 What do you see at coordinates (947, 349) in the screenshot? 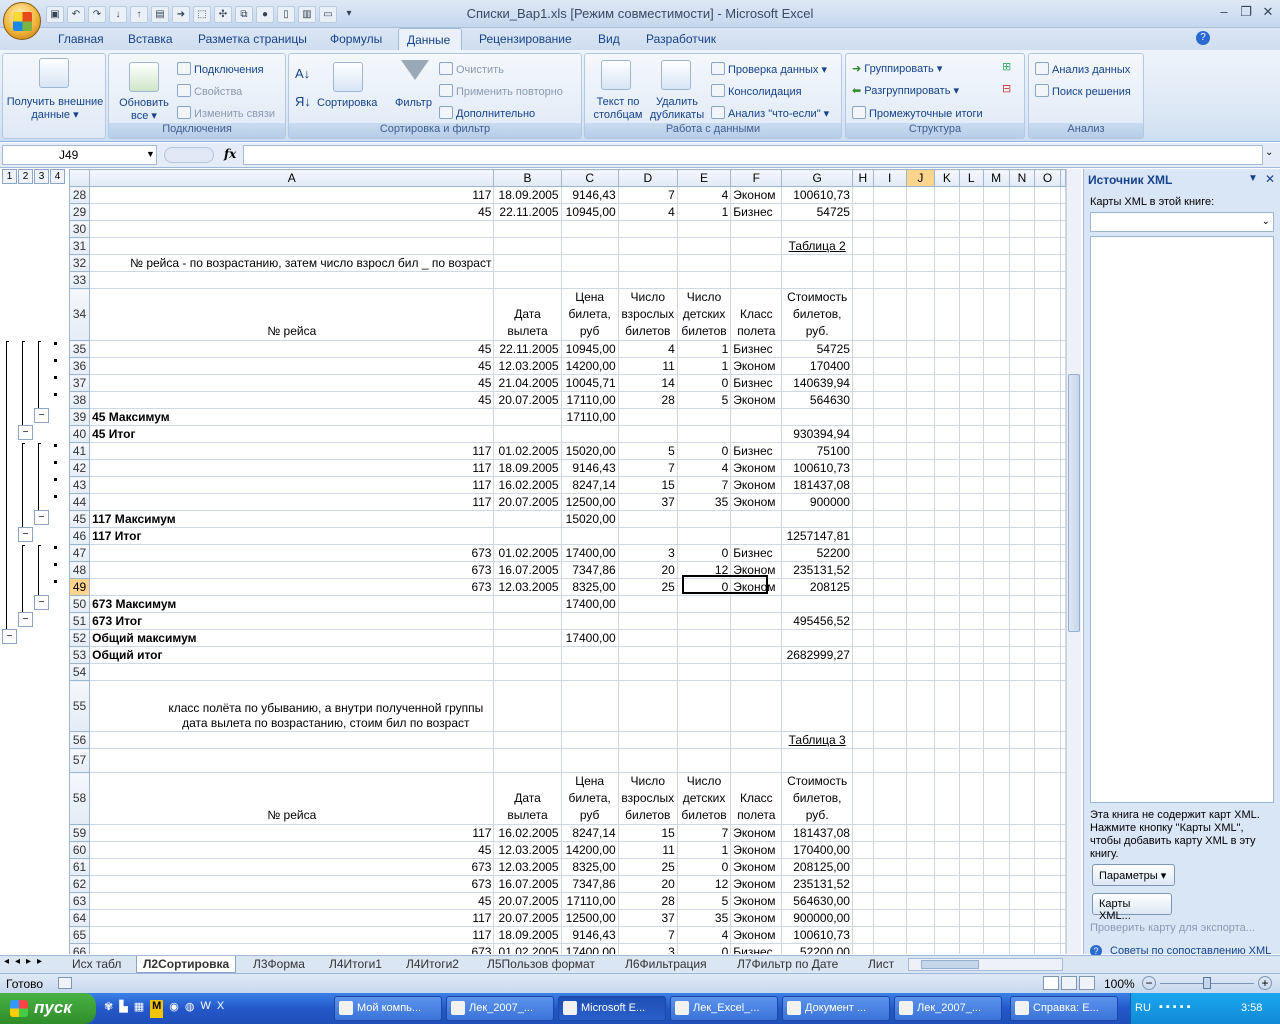
I see `cell-K35` at bounding box center [947, 349].